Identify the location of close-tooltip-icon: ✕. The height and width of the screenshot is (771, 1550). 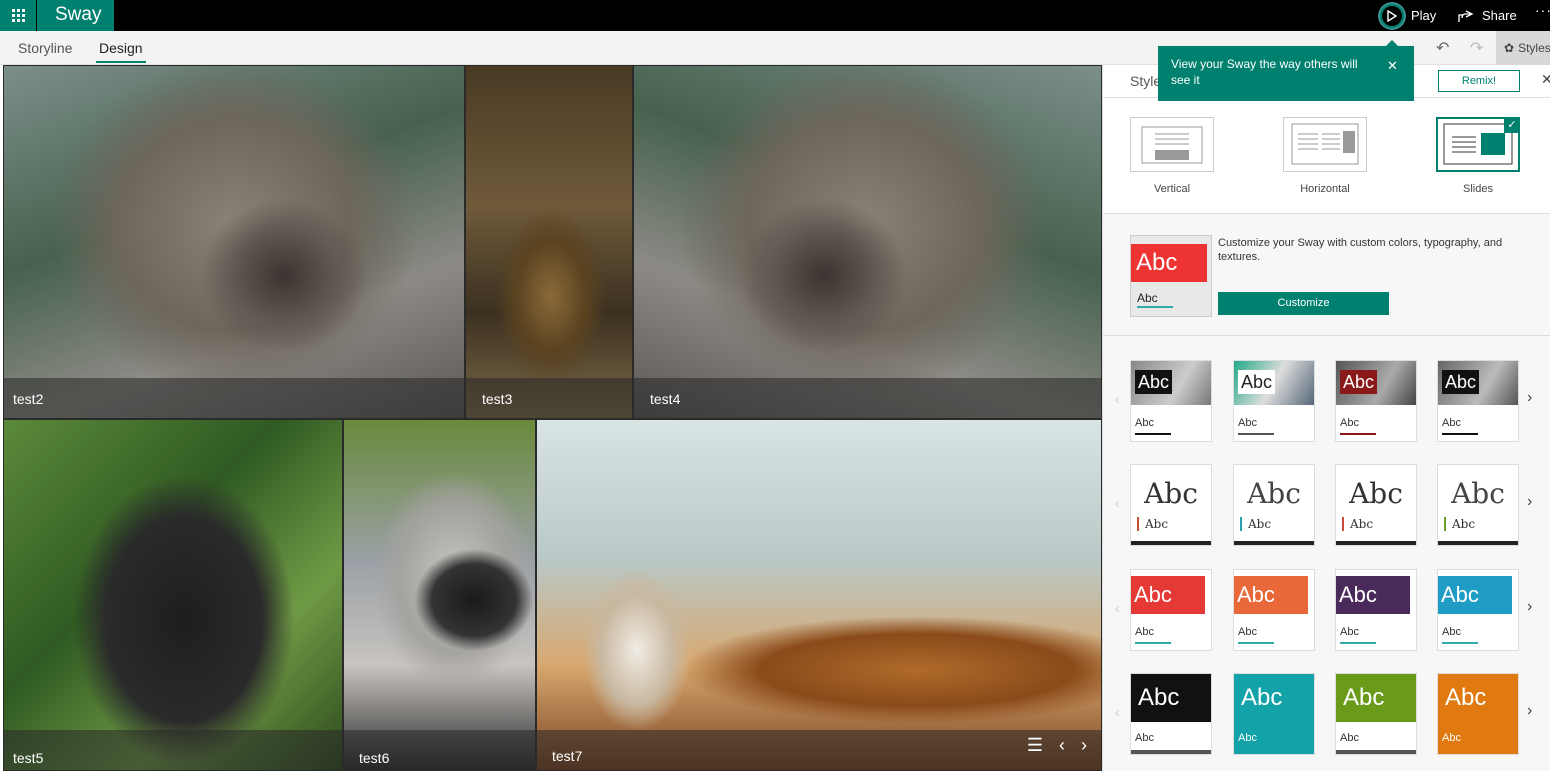
(1392, 66).